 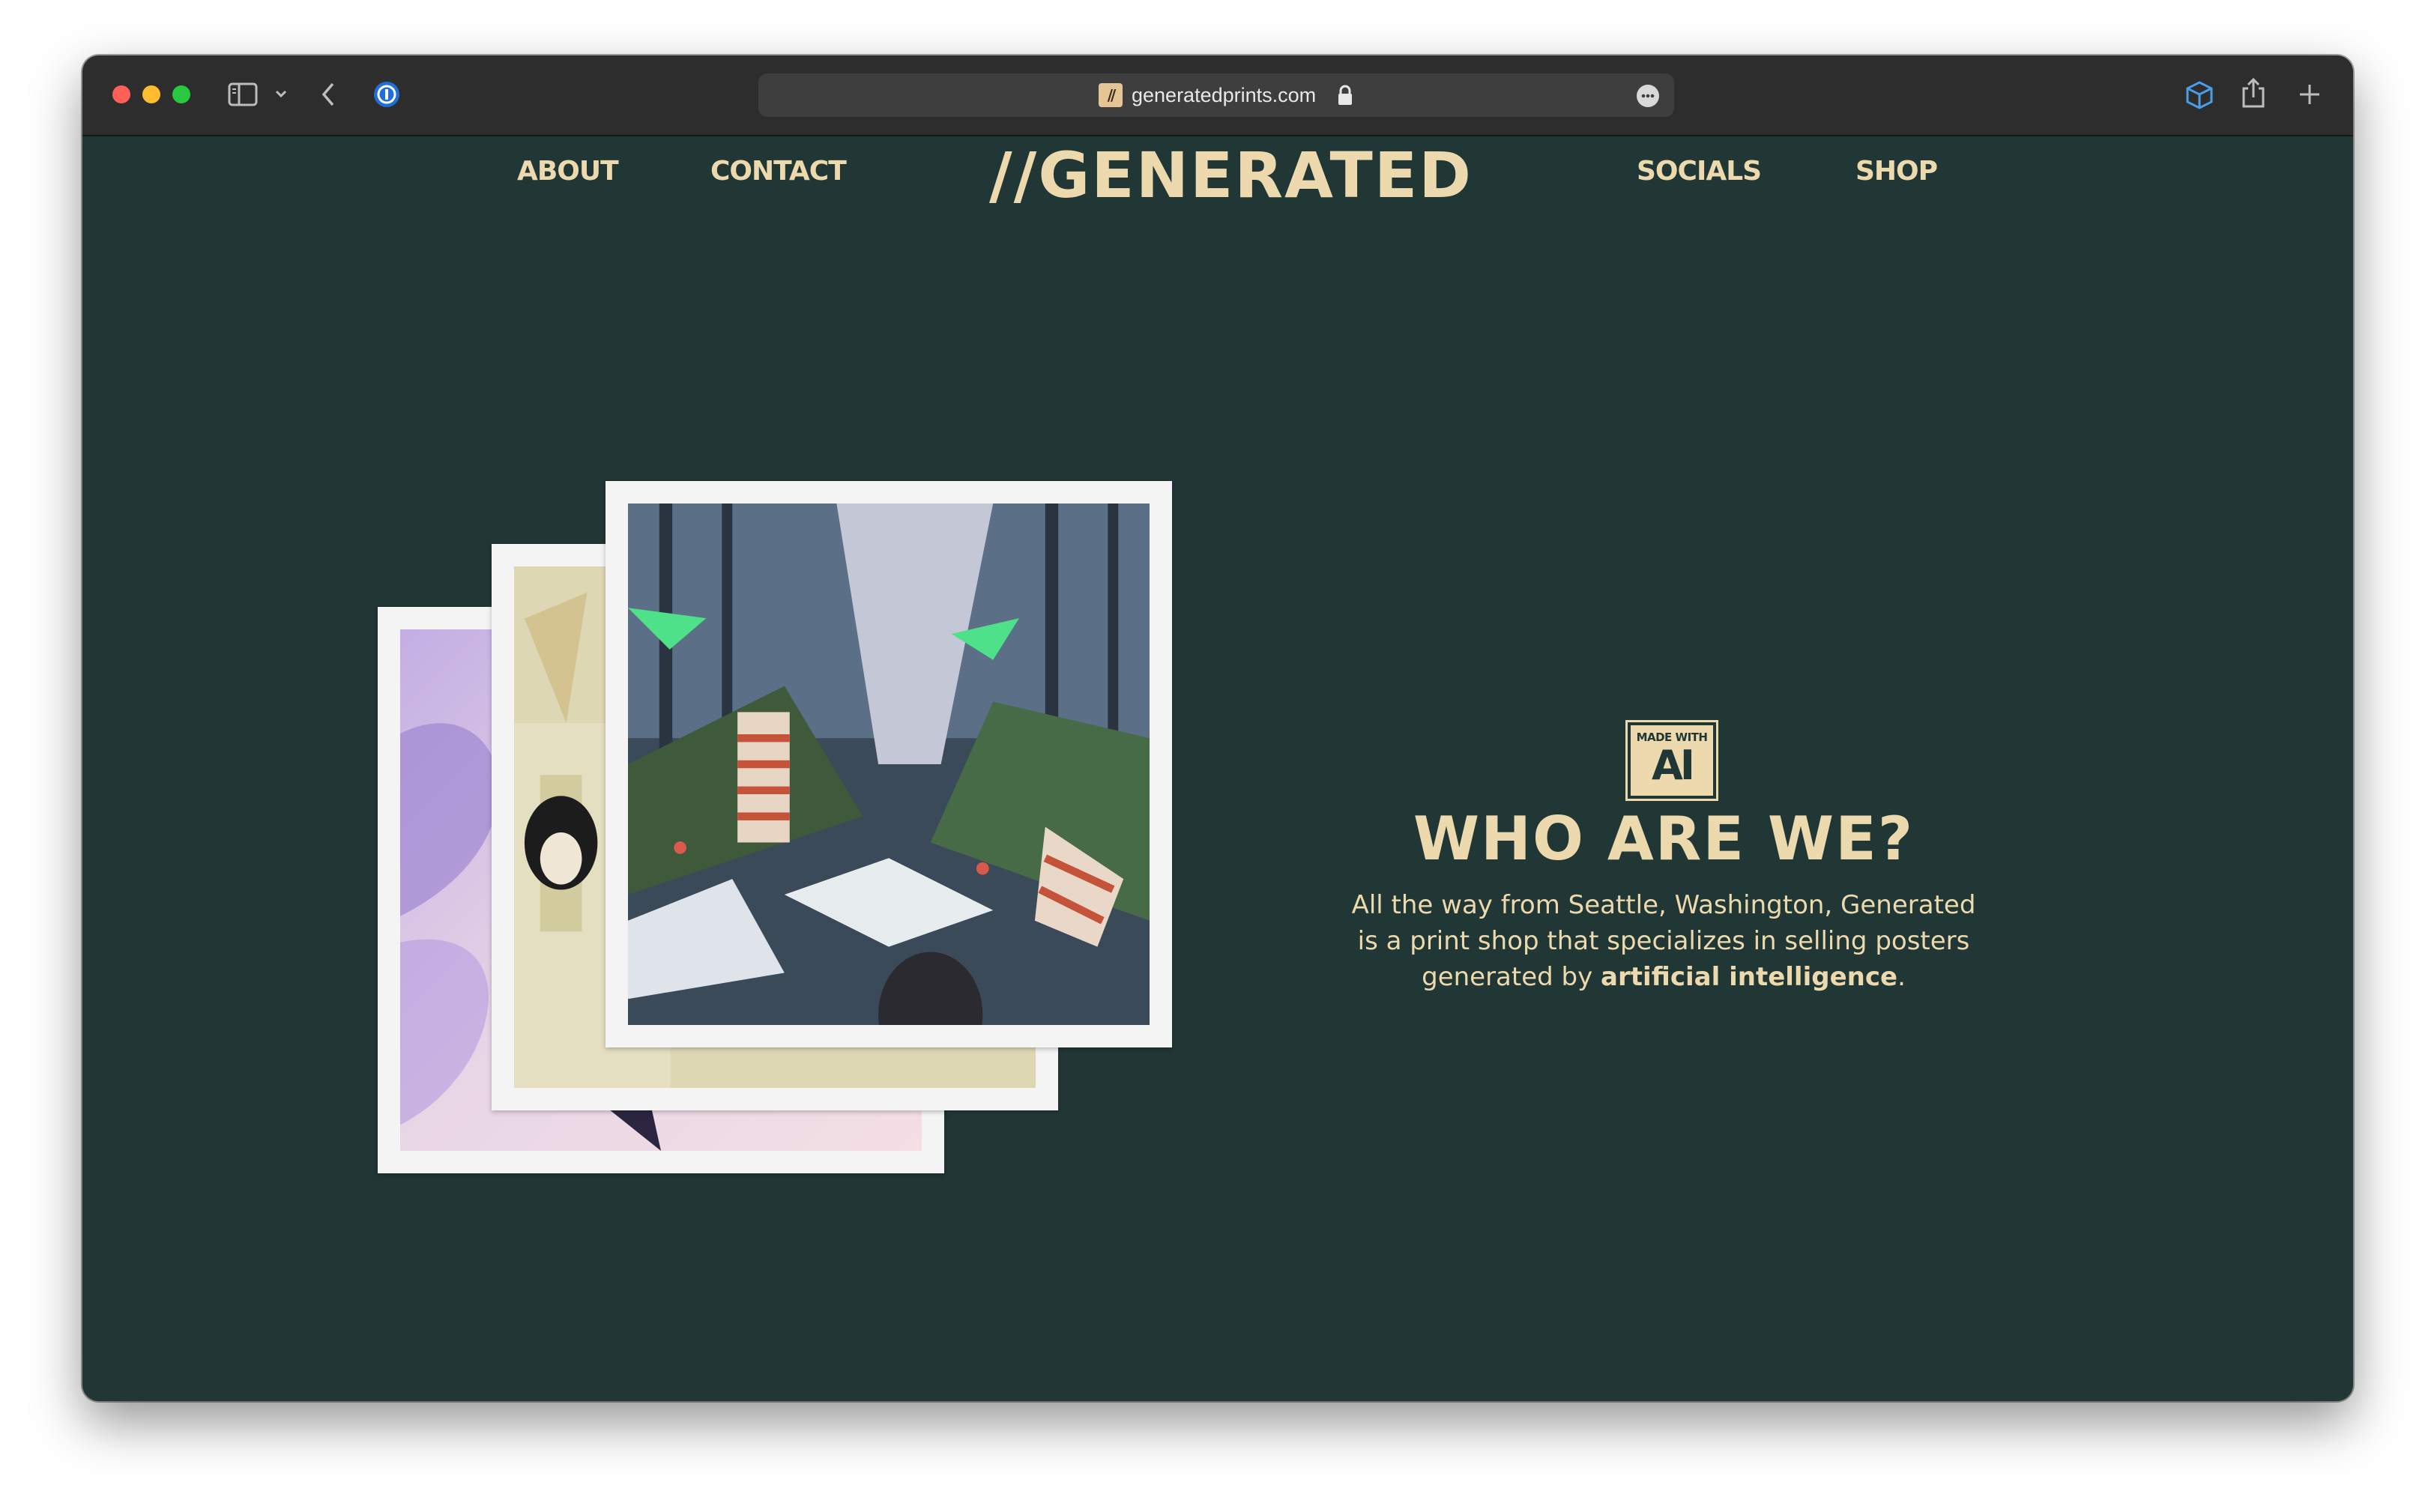 What do you see at coordinates (1901, 977) in the screenshot?
I see `about-line-3-suffix: .` at bounding box center [1901, 977].